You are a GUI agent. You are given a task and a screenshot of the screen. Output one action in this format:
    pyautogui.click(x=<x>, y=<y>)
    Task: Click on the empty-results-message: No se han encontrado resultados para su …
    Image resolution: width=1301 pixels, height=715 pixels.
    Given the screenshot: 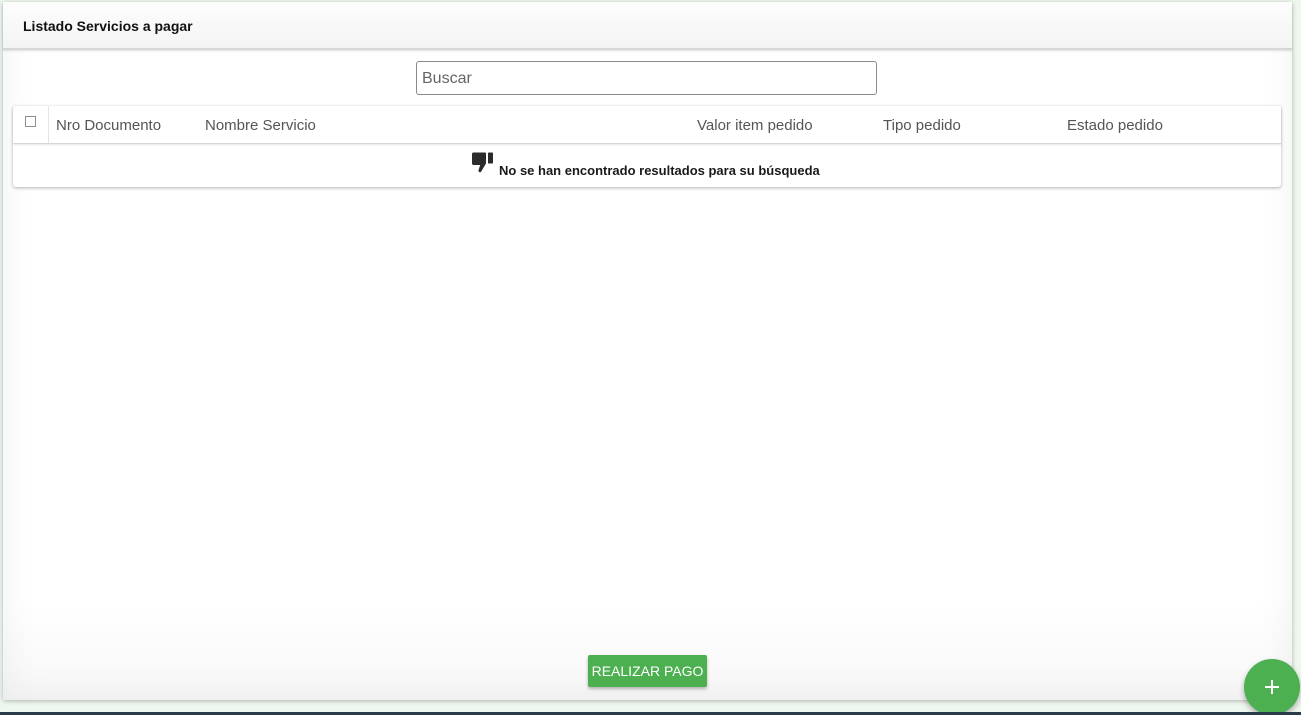 What is the action you would take?
    pyautogui.click(x=659, y=170)
    